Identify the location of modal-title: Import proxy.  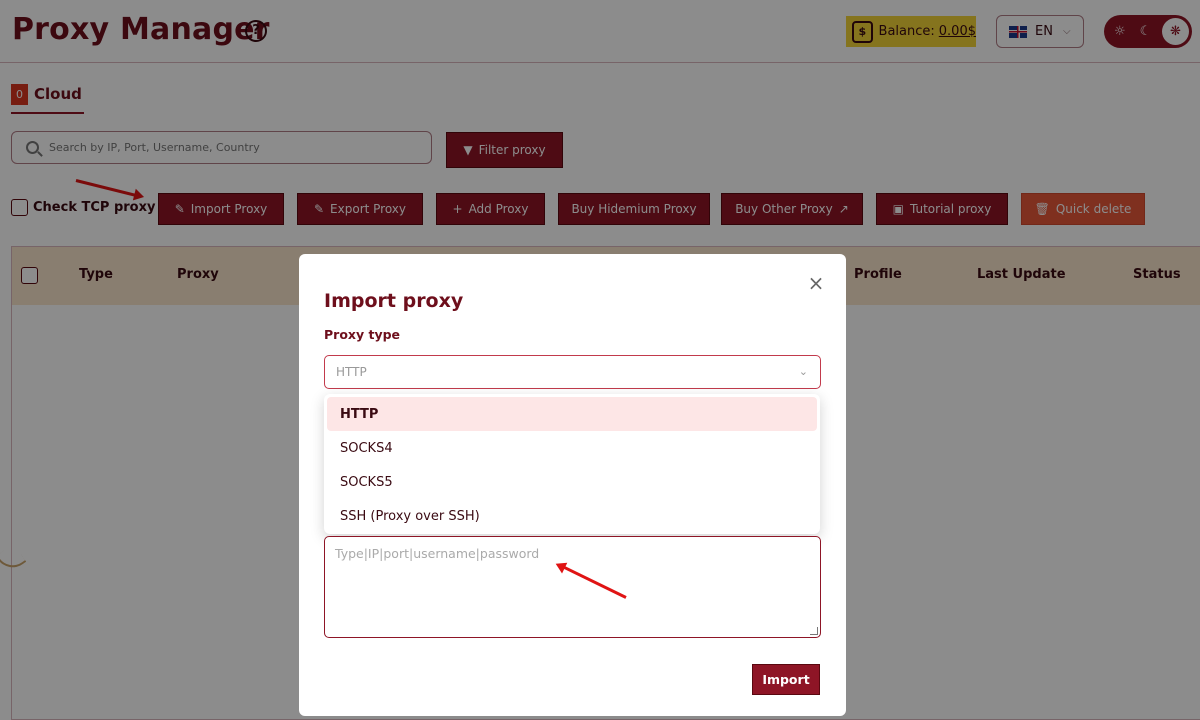
(394, 301).